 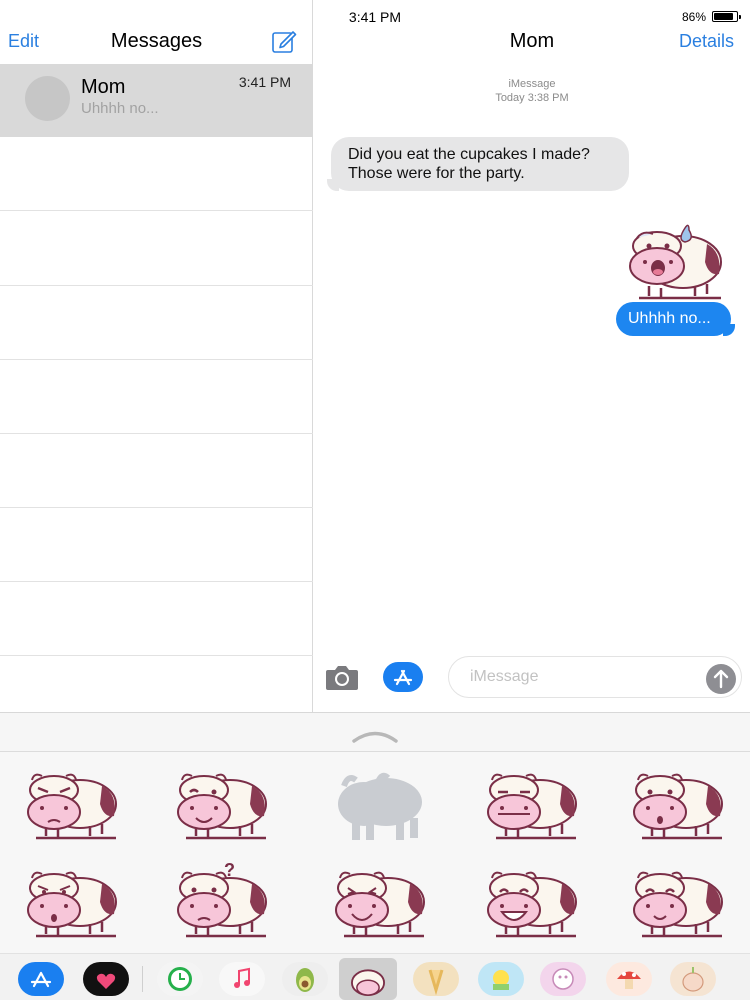 What do you see at coordinates (532, 98) in the screenshot?
I see `thread-timestamp: Today 3:38 PM` at bounding box center [532, 98].